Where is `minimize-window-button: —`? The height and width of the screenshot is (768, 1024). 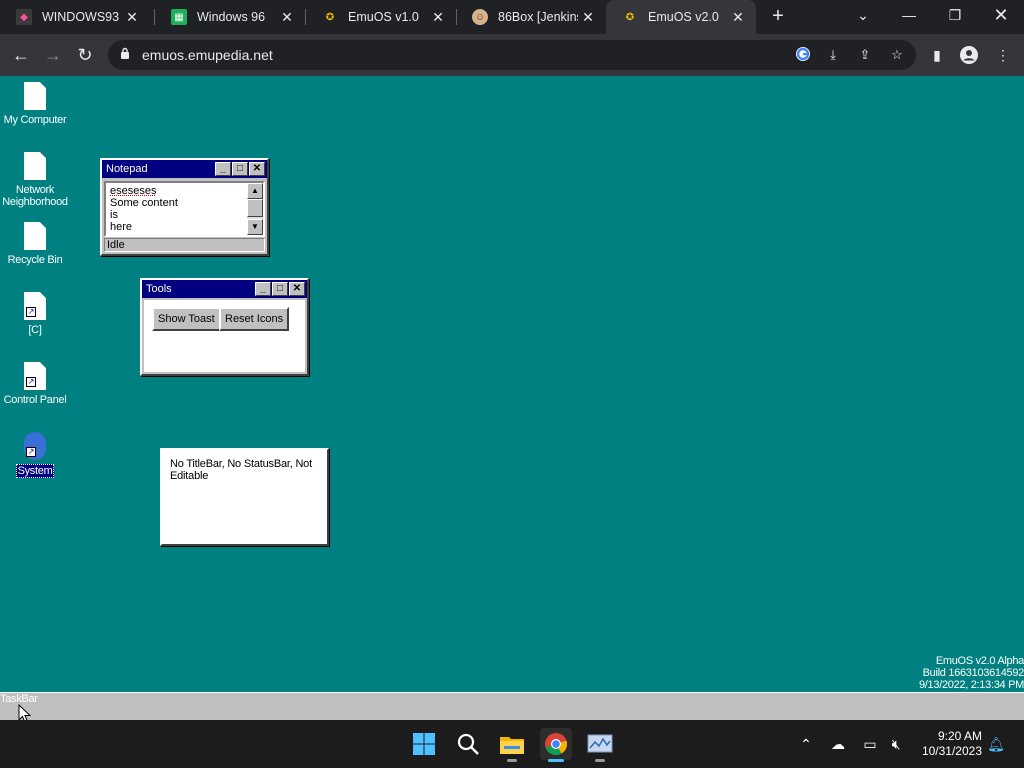 minimize-window-button: — is located at coordinates (909, 17).